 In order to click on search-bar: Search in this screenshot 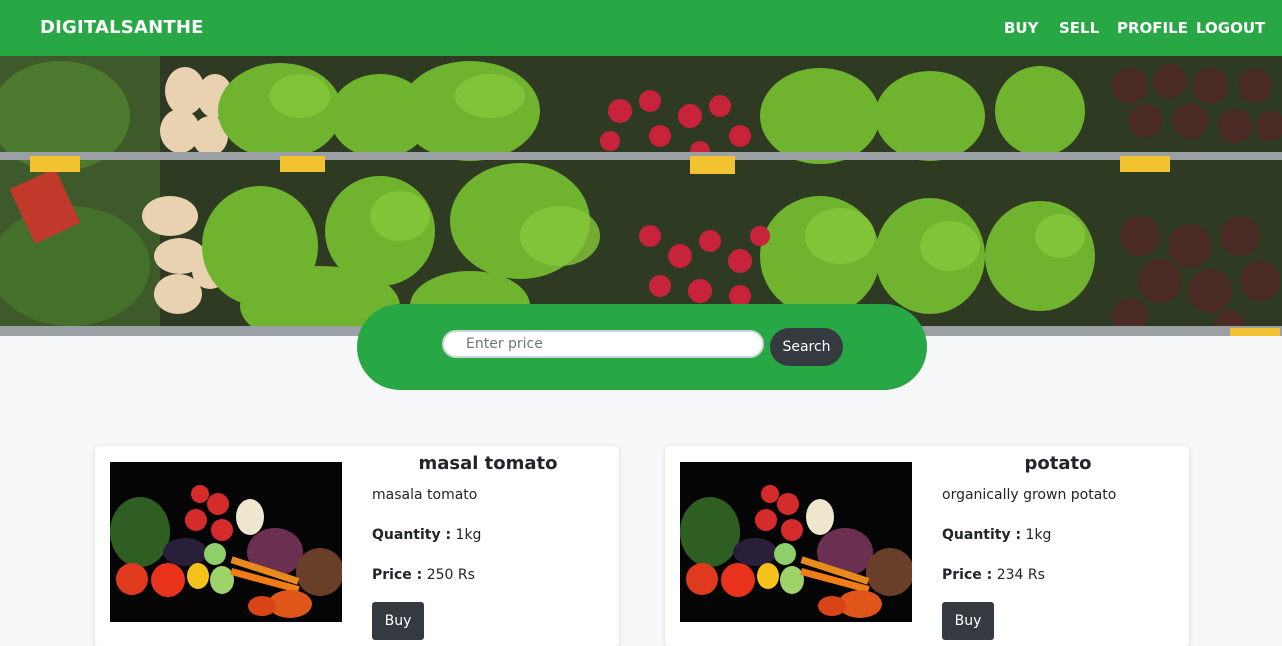, I will do `click(642, 347)`.